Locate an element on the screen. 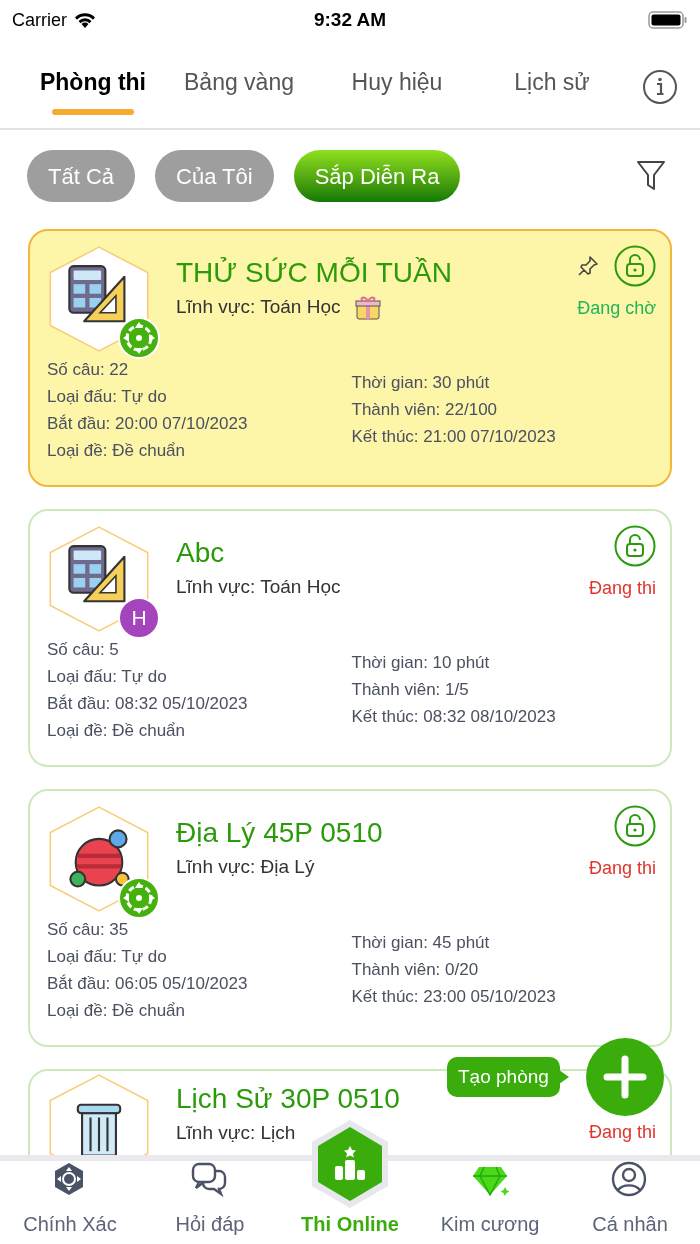  detail-text: Thành viên: 22/100 is located at coordinates (425, 410).